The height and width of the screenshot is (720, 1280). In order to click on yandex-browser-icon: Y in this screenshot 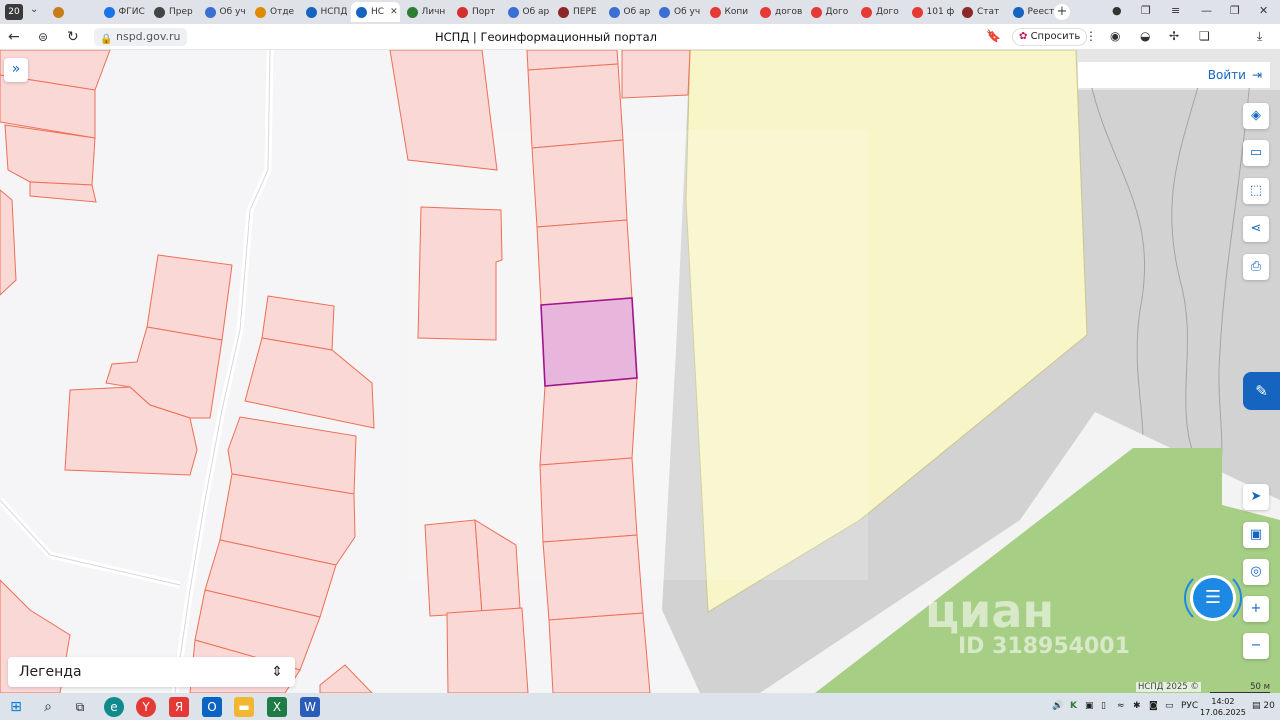, I will do `click(146, 707)`.